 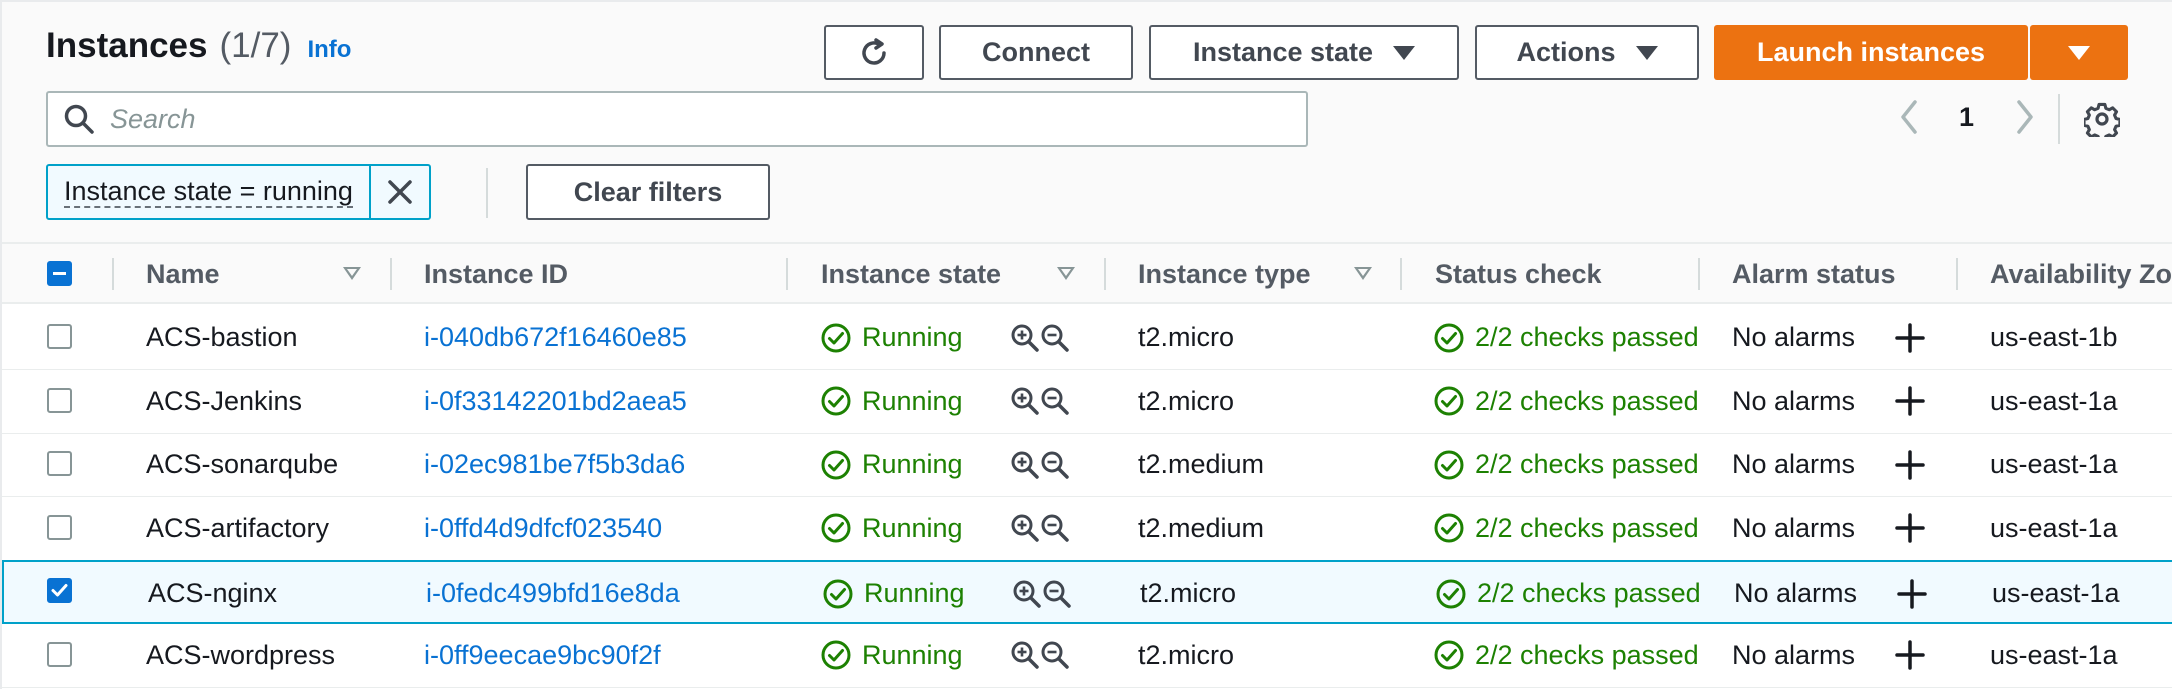 I want to click on column-header-instance-id: Instance ID, so click(x=496, y=274).